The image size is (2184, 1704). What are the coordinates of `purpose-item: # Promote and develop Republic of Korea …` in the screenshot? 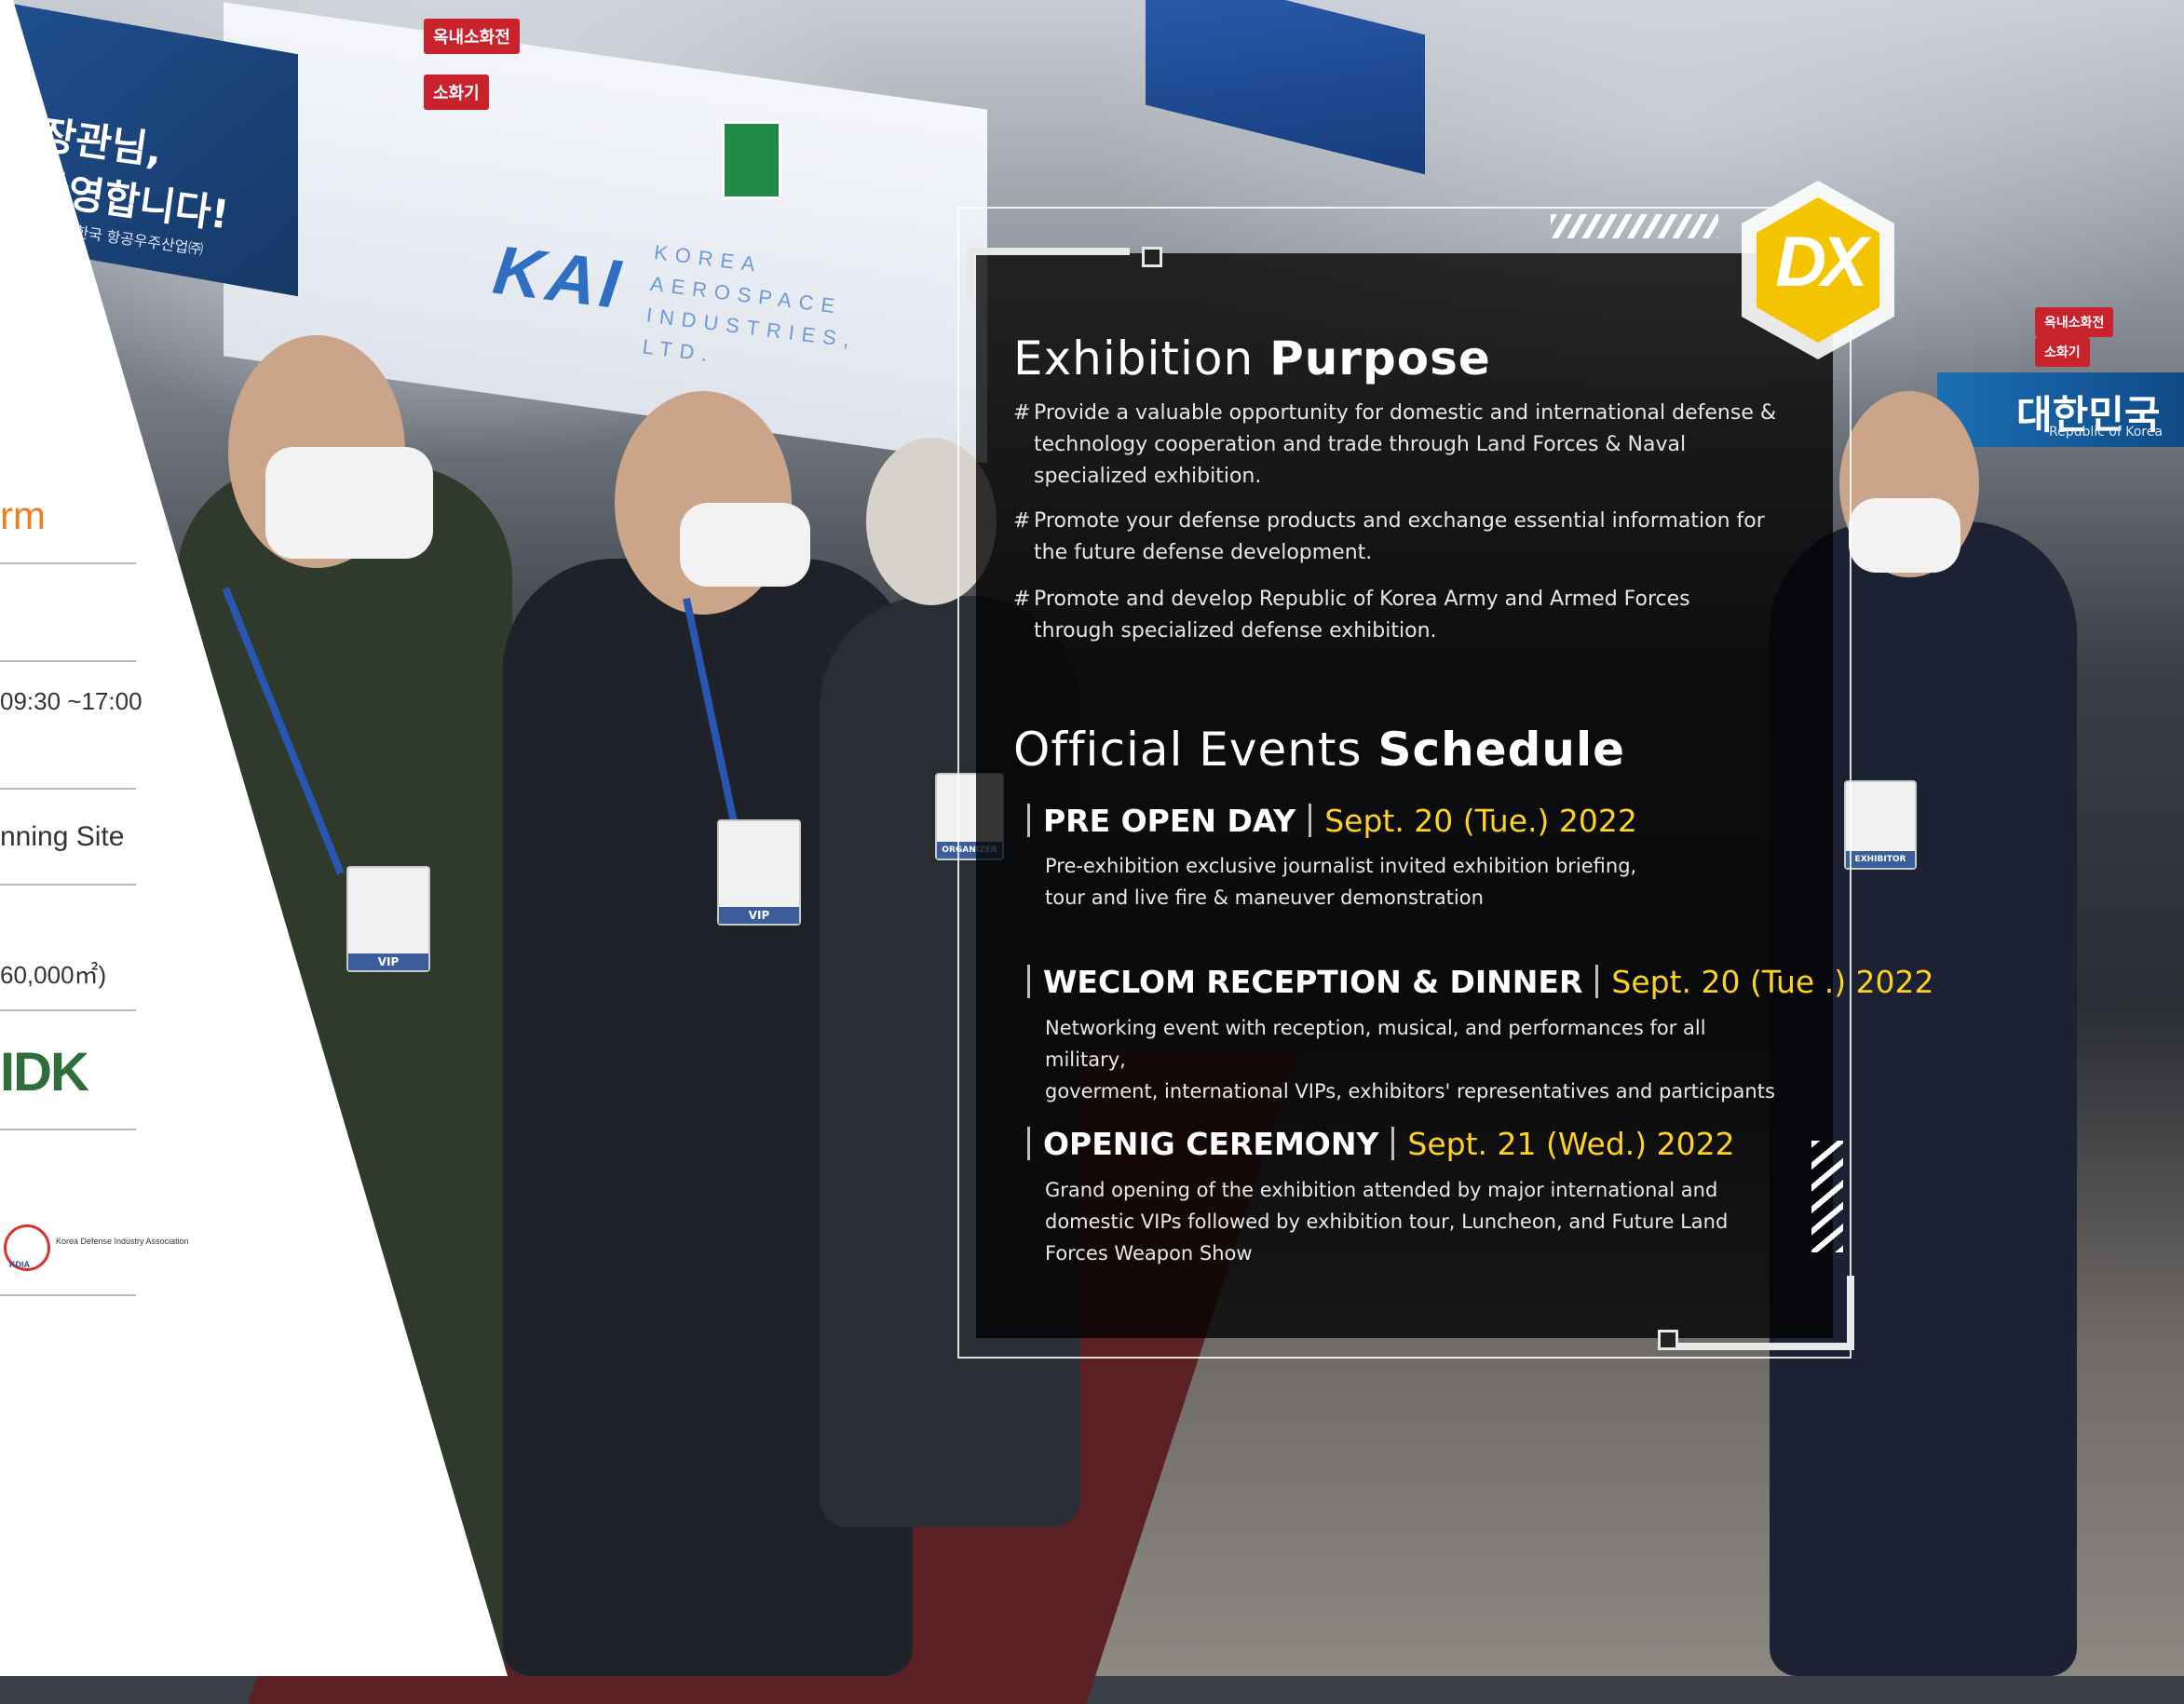 It's located at (1395, 615).